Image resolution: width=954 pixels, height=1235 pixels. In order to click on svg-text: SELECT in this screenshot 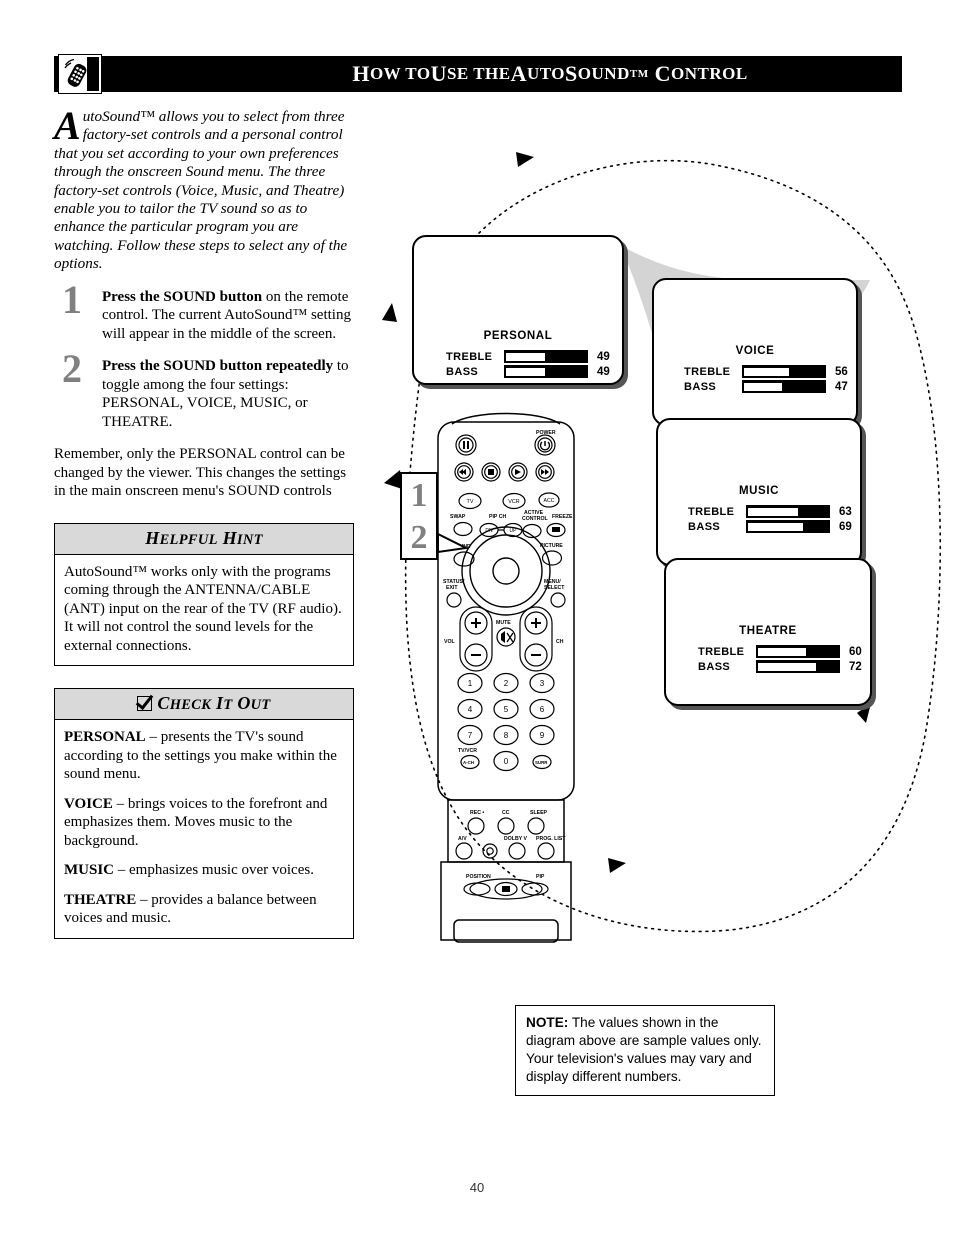, I will do `click(554, 588)`.